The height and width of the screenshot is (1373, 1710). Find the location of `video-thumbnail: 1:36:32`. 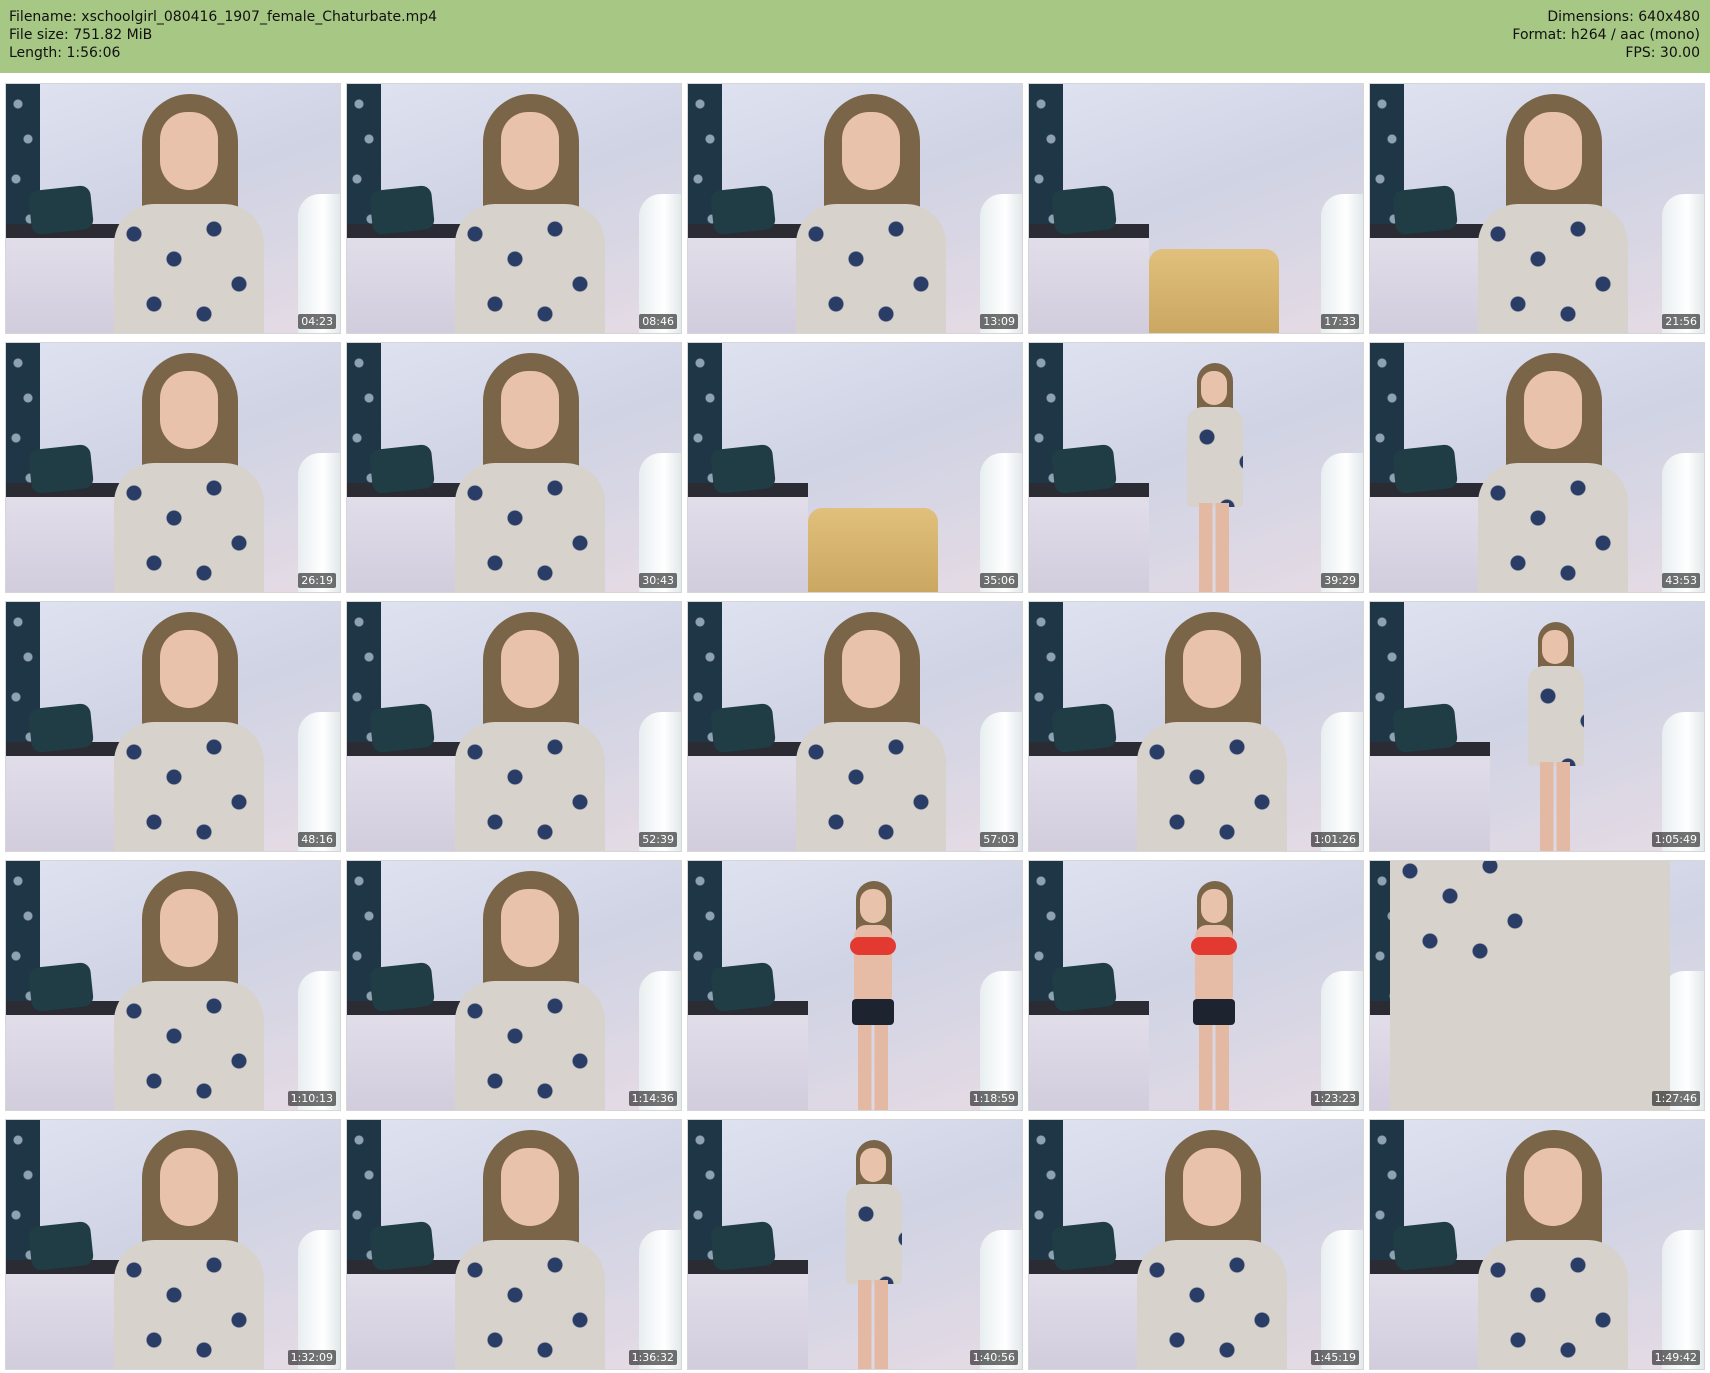

video-thumbnail: 1:36:32 is located at coordinates (514, 1244).